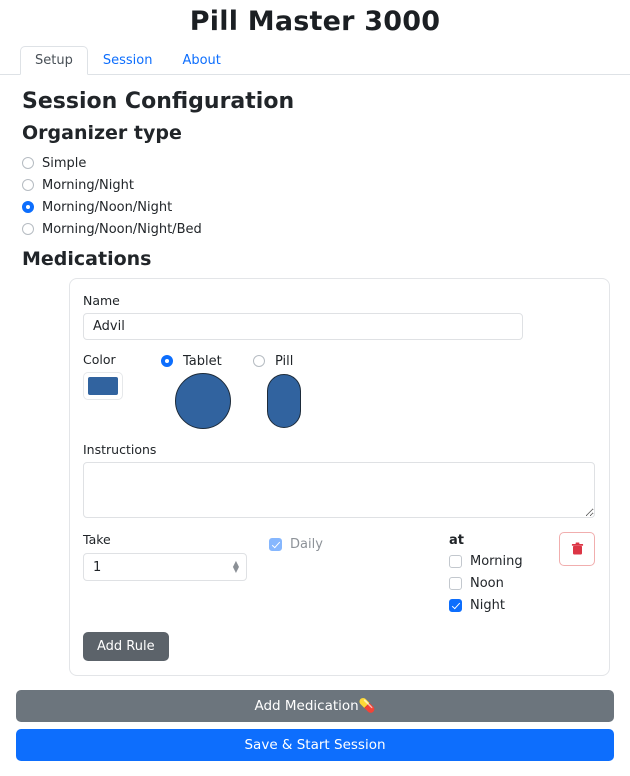 The width and height of the screenshot is (630, 776). I want to click on time-option-label: Night, so click(487, 605).